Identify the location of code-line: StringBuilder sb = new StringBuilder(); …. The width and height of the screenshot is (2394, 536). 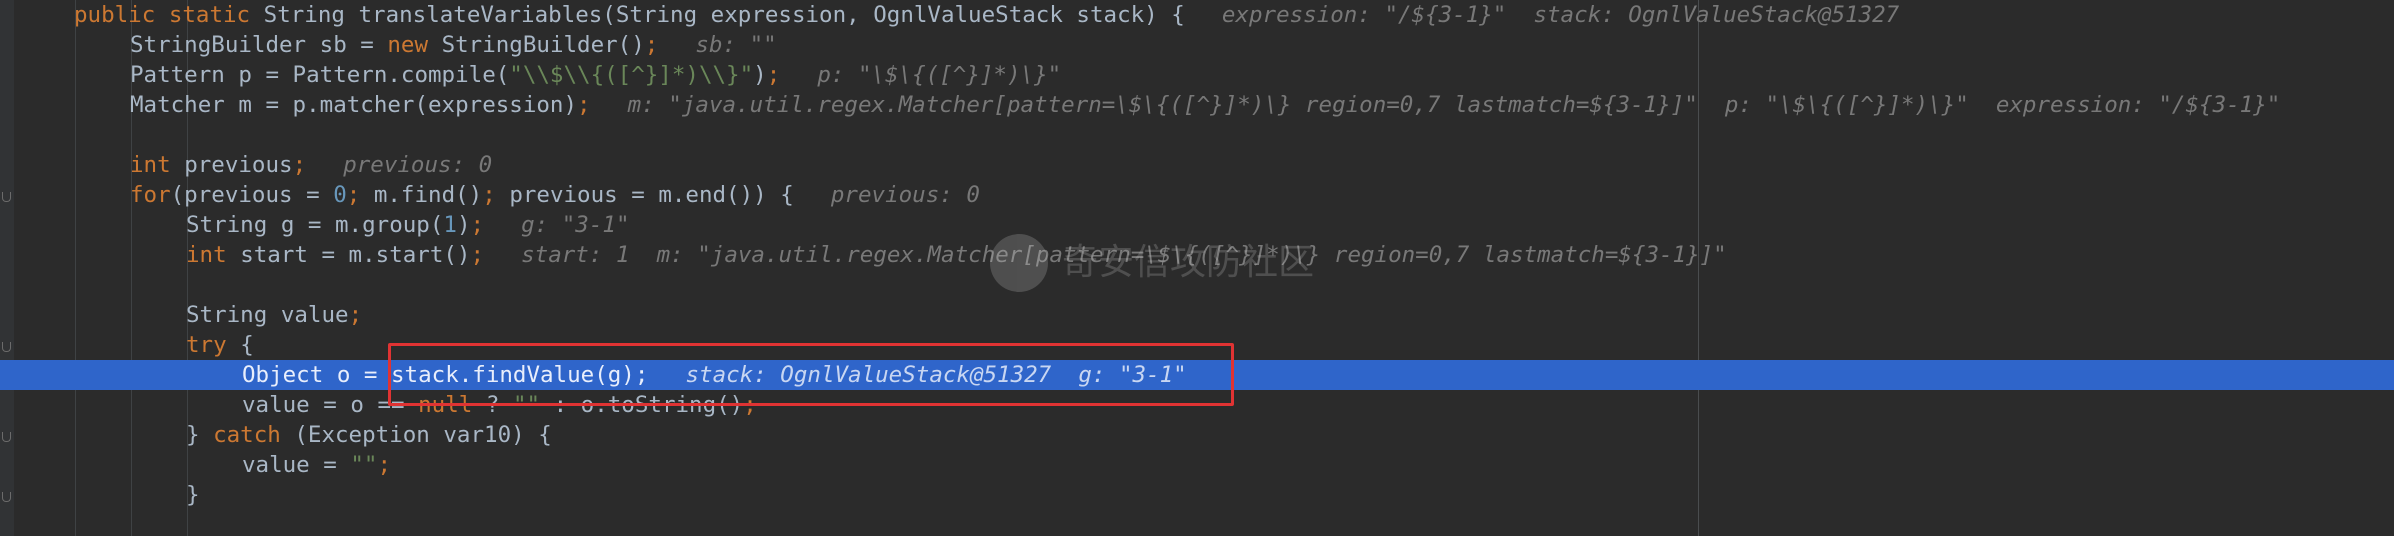
(1197, 45).